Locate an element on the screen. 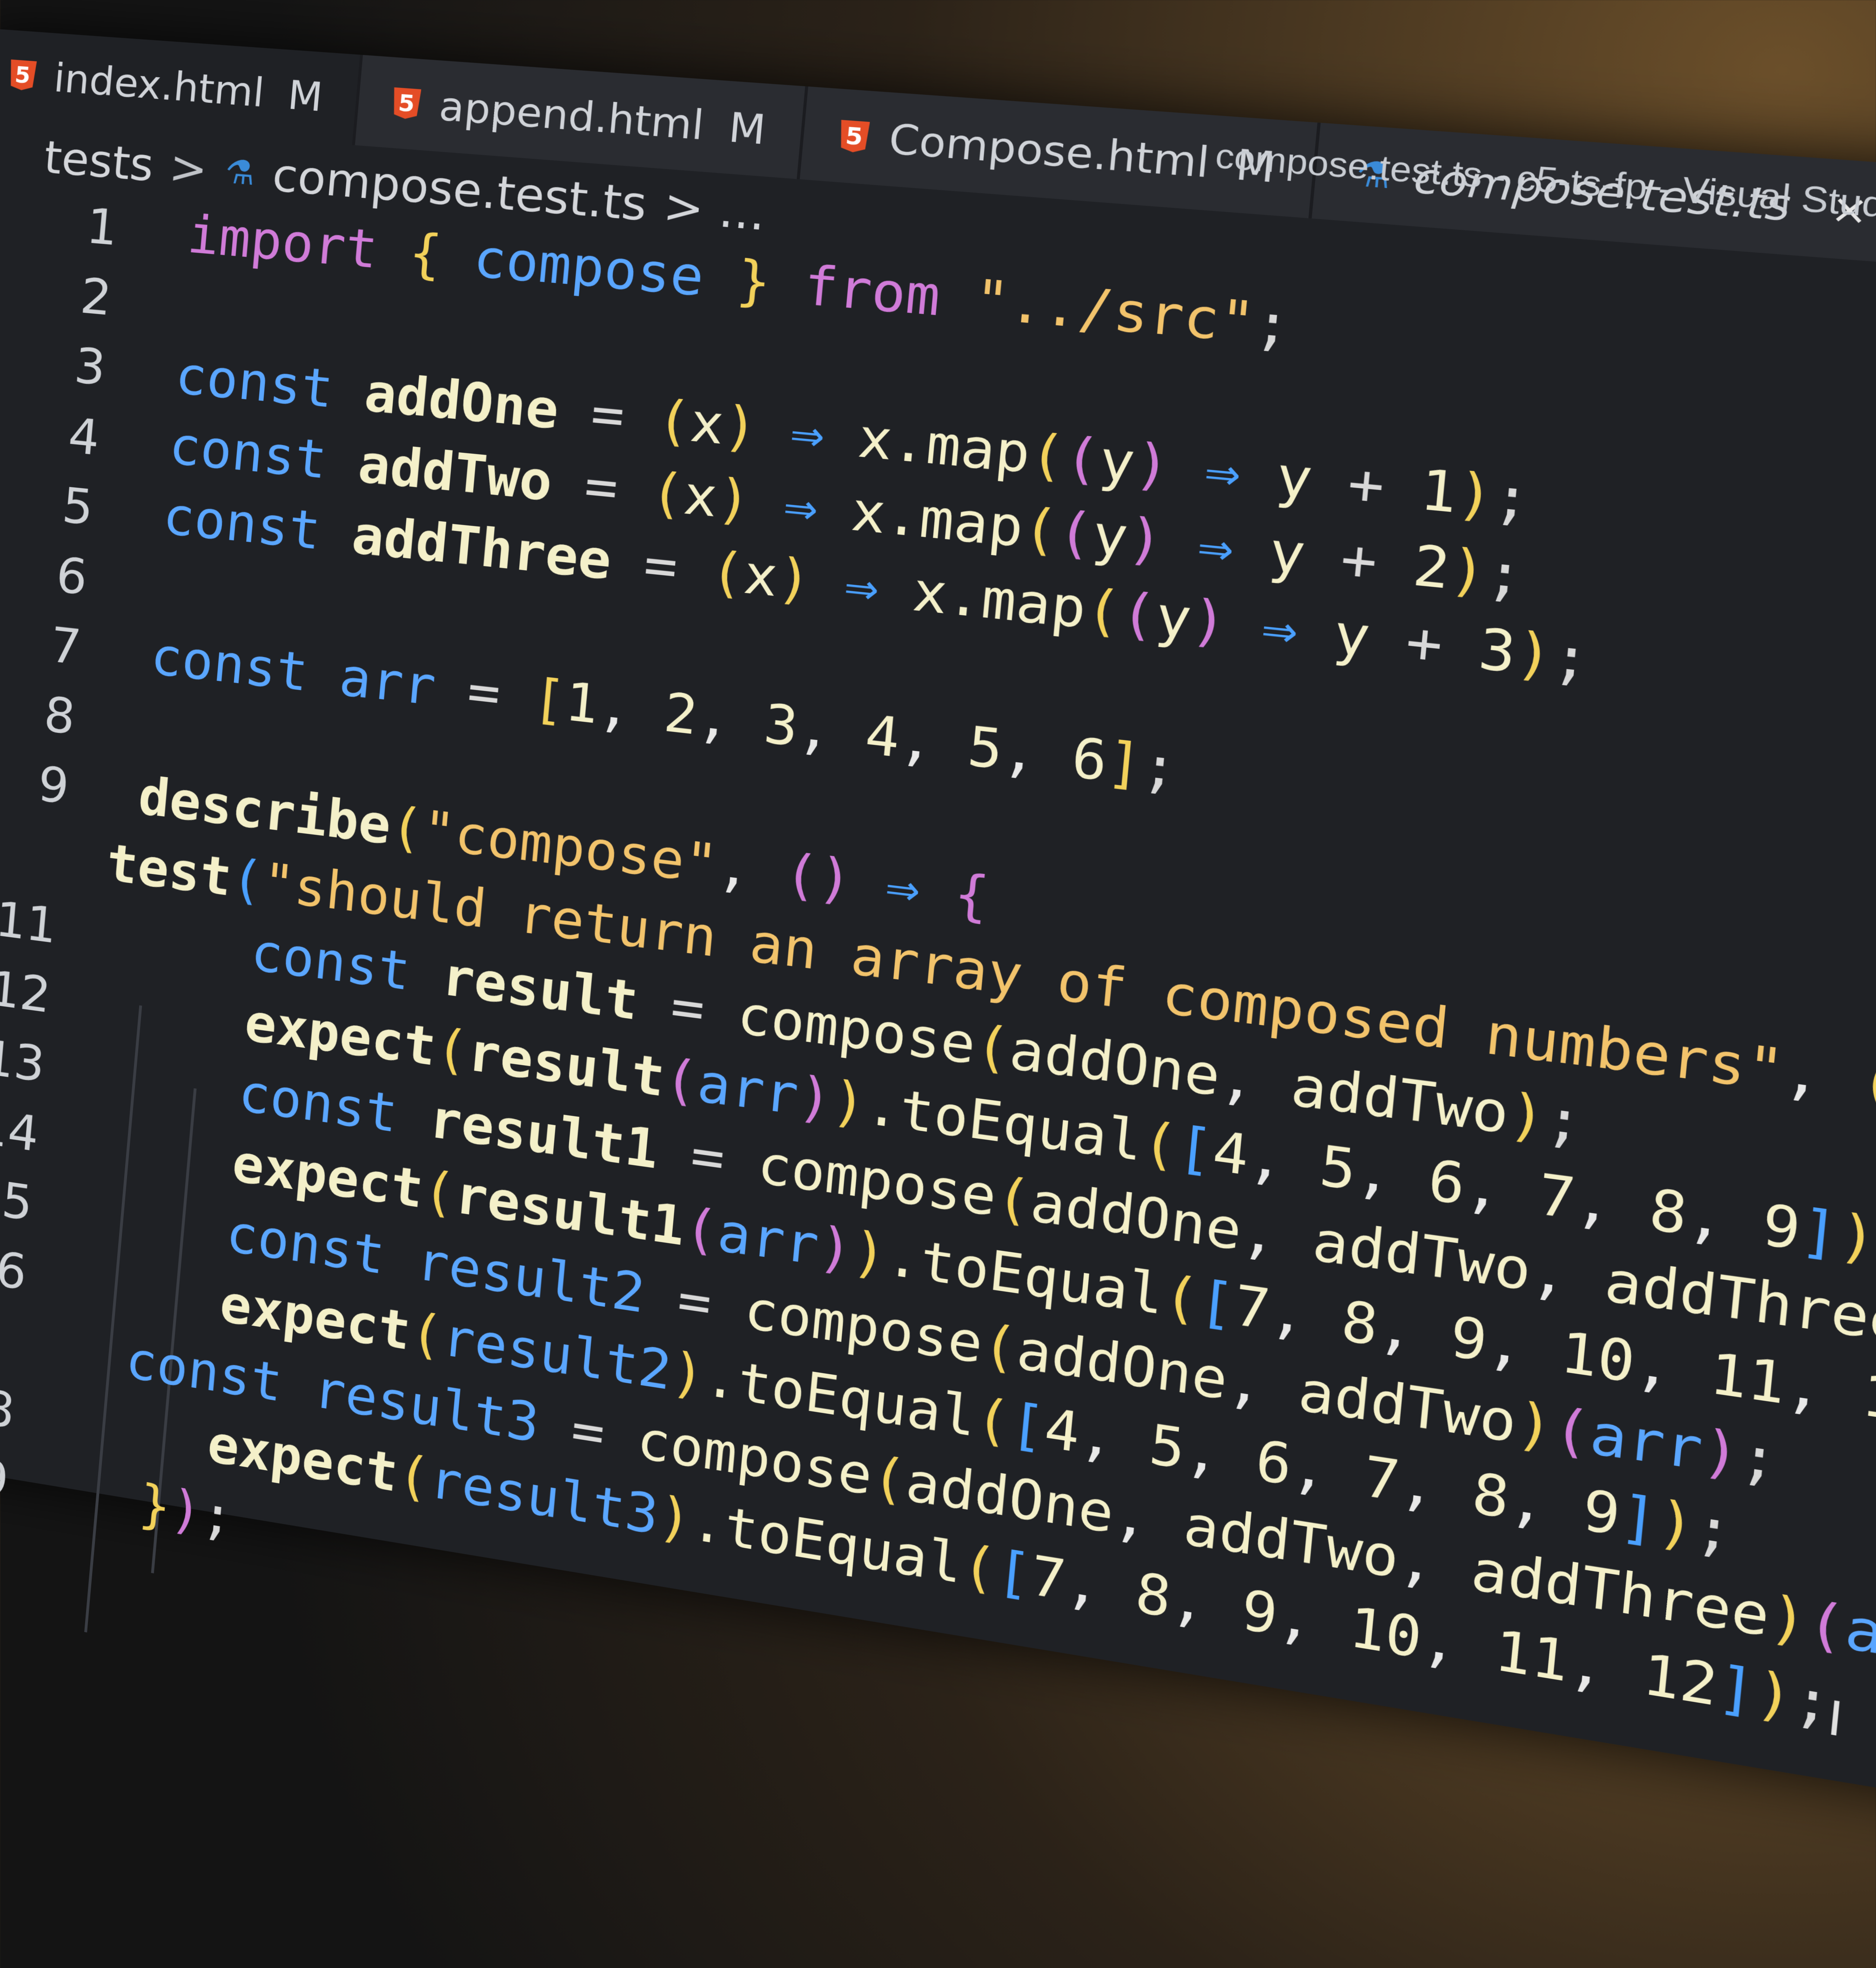  breadcrumb-folder: tests is located at coordinates (98, 161).